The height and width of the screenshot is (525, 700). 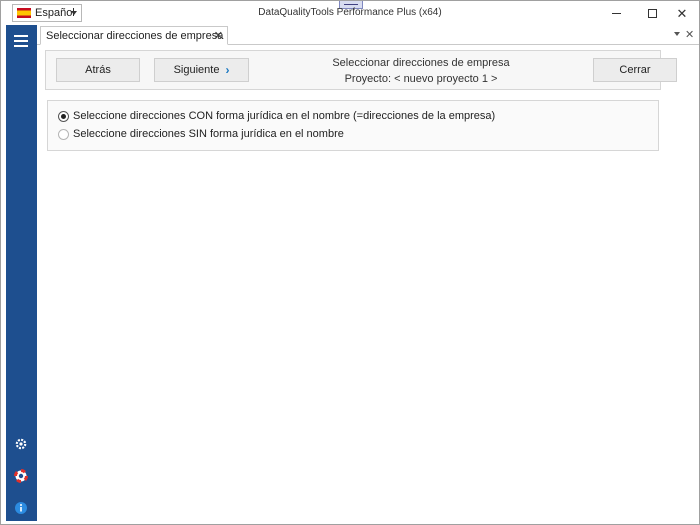 I want to click on sidebar, so click(x=21, y=273).